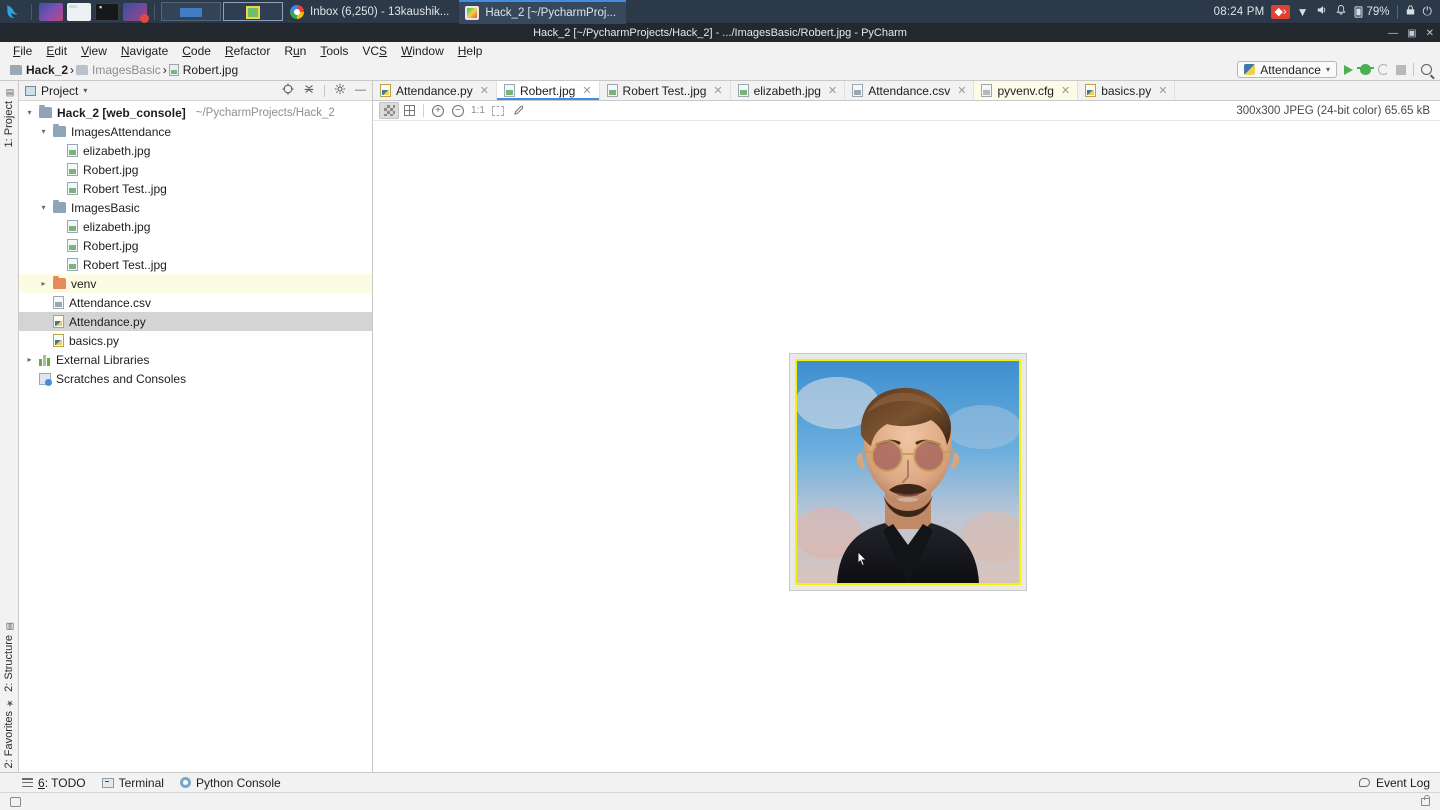 The image size is (1440, 810). Describe the element at coordinates (195, 359) in the screenshot. I see `tree-node: ▸ External Libraries` at that location.